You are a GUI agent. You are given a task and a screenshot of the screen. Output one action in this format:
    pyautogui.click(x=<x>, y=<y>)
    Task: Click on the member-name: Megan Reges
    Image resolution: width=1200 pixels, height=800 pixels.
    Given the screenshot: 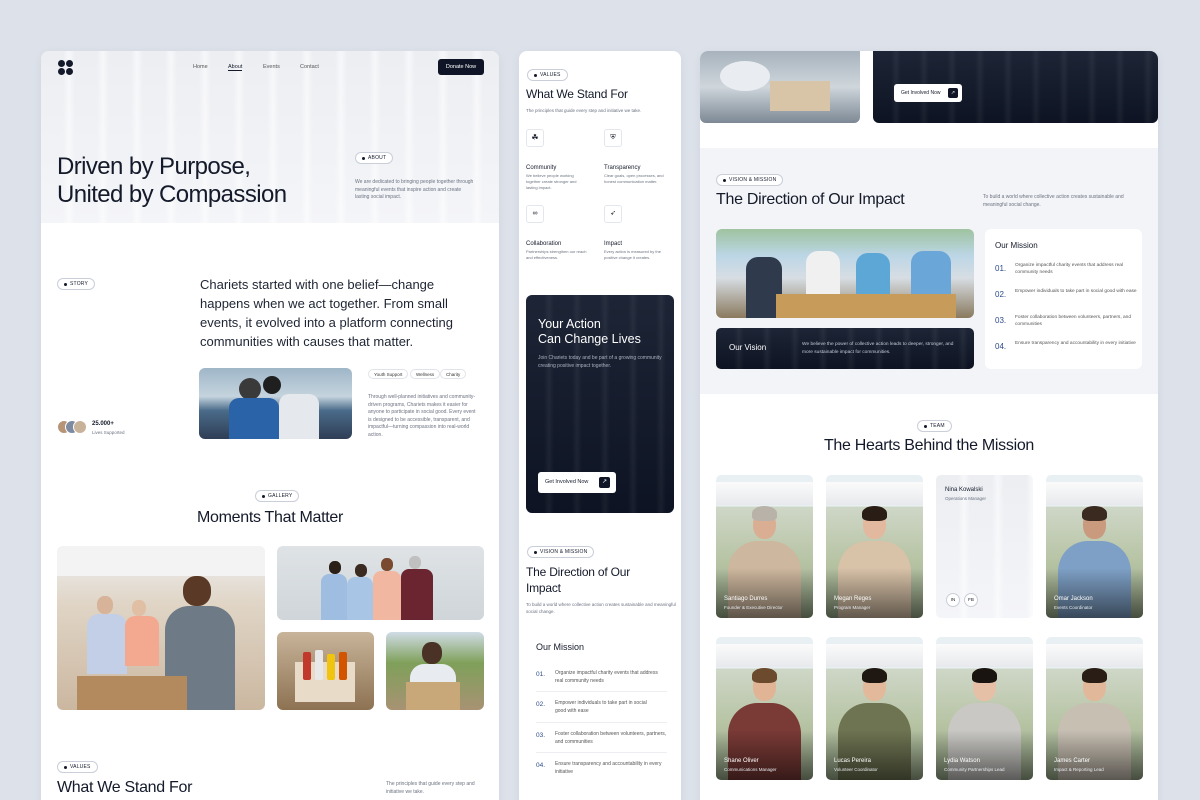 What is the action you would take?
    pyautogui.click(x=853, y=599)
    